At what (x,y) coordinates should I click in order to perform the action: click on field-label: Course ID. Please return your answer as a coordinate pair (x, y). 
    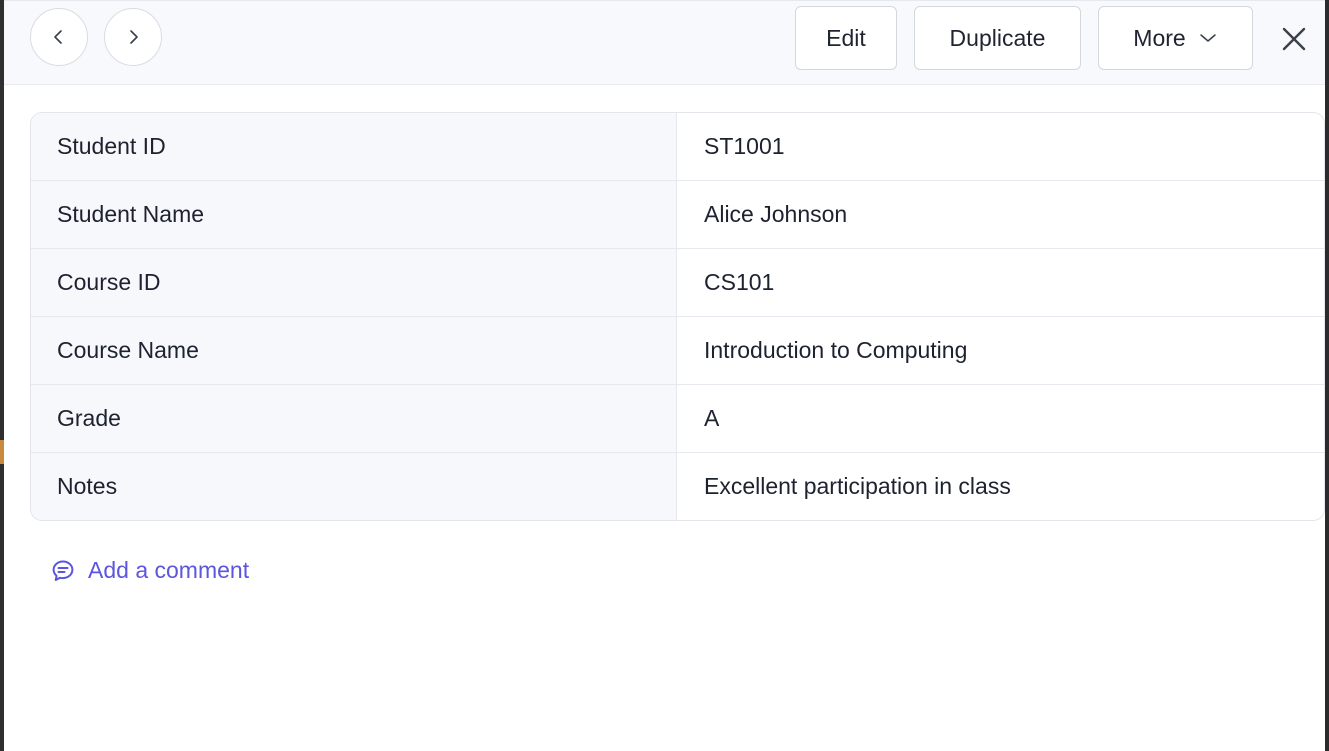
    Looking at the image, I should click on (354, 282).